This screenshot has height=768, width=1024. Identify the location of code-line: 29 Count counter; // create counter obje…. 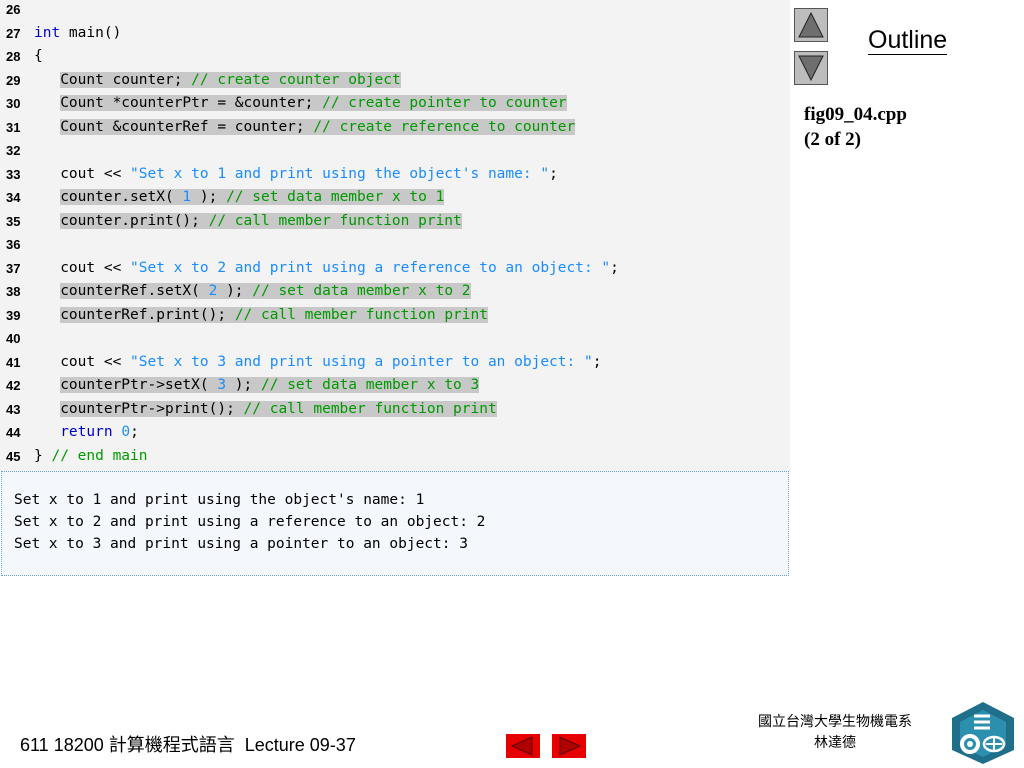
(395, 80).